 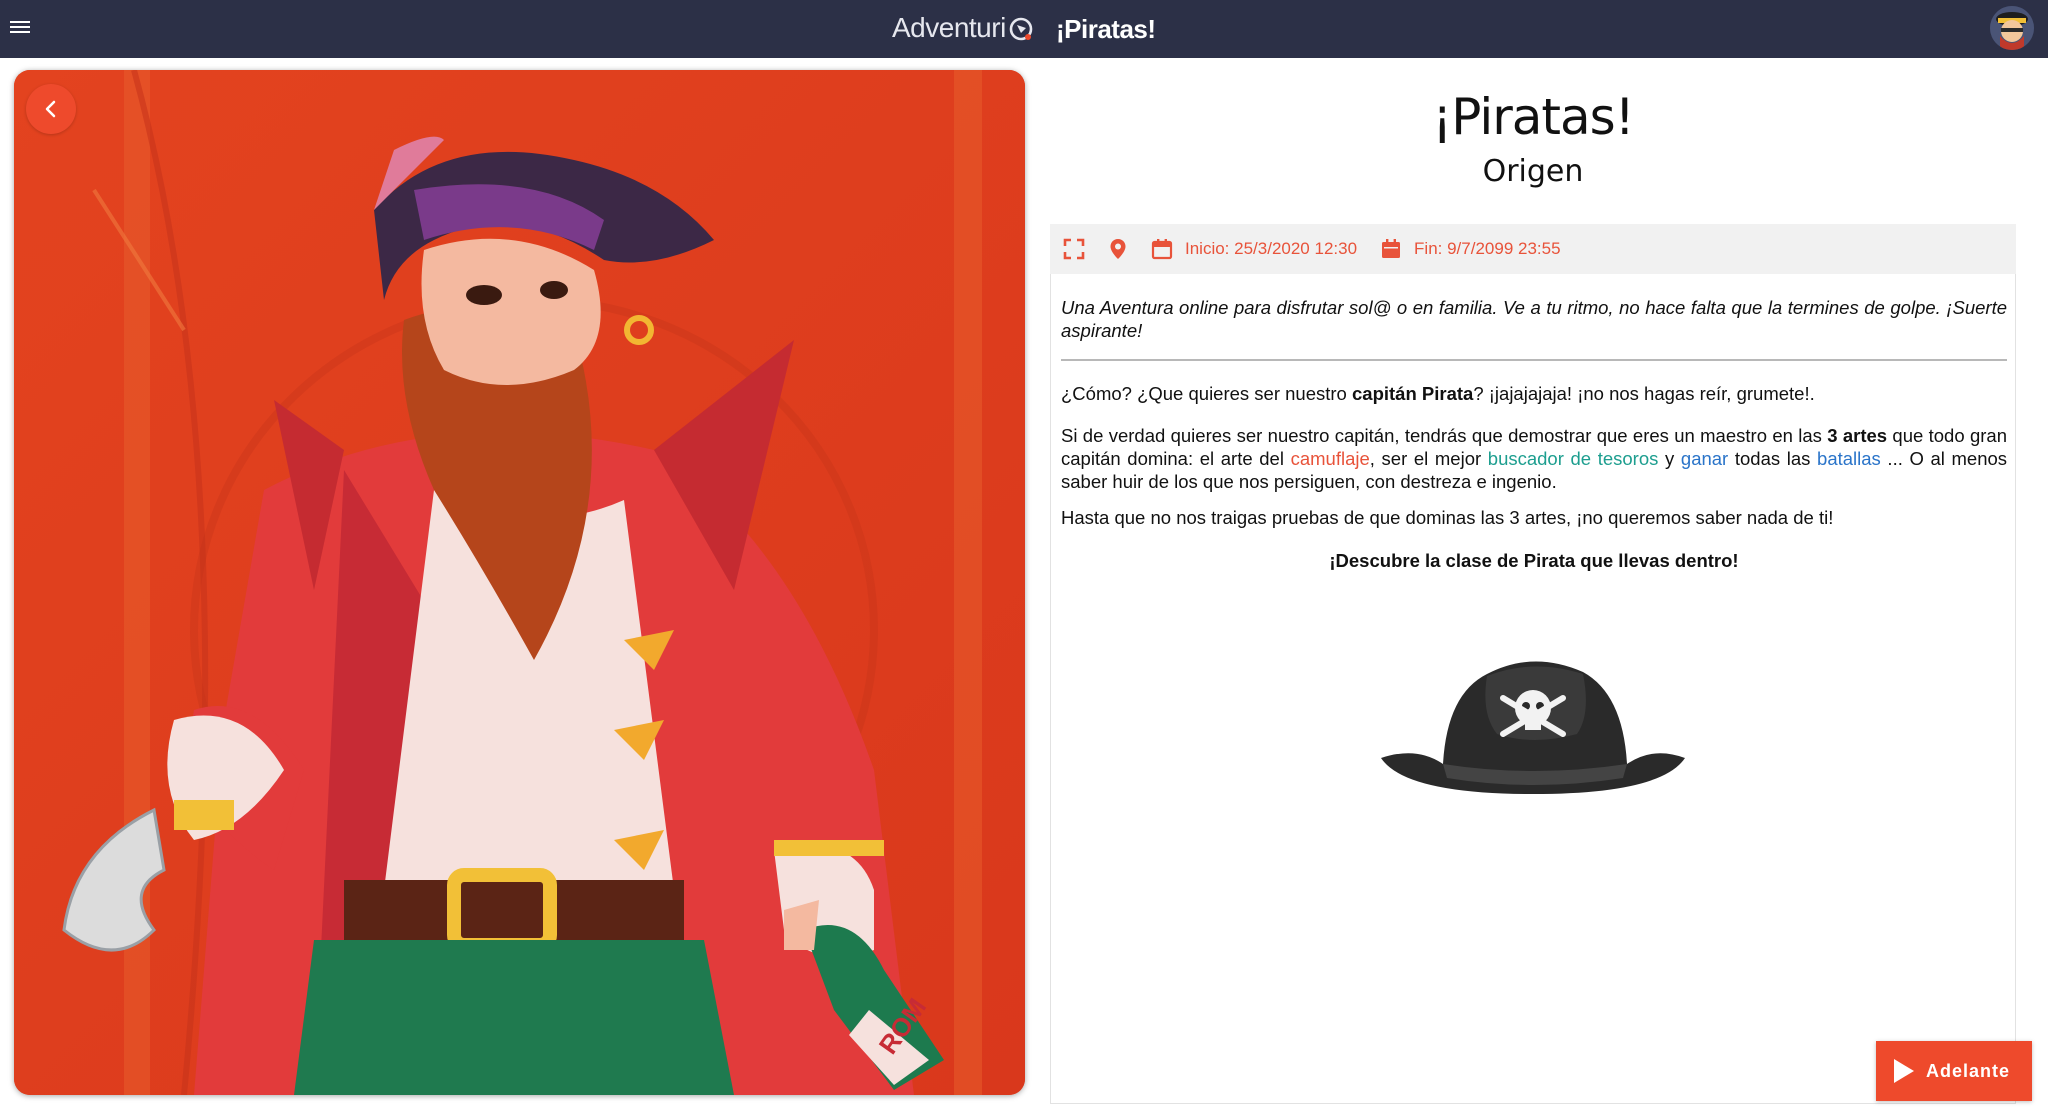 What do you see at coordinates (1533, 171) in the screenshot?
I see `adventure-subtitle: Origen` at bounding box center [1533, 171].